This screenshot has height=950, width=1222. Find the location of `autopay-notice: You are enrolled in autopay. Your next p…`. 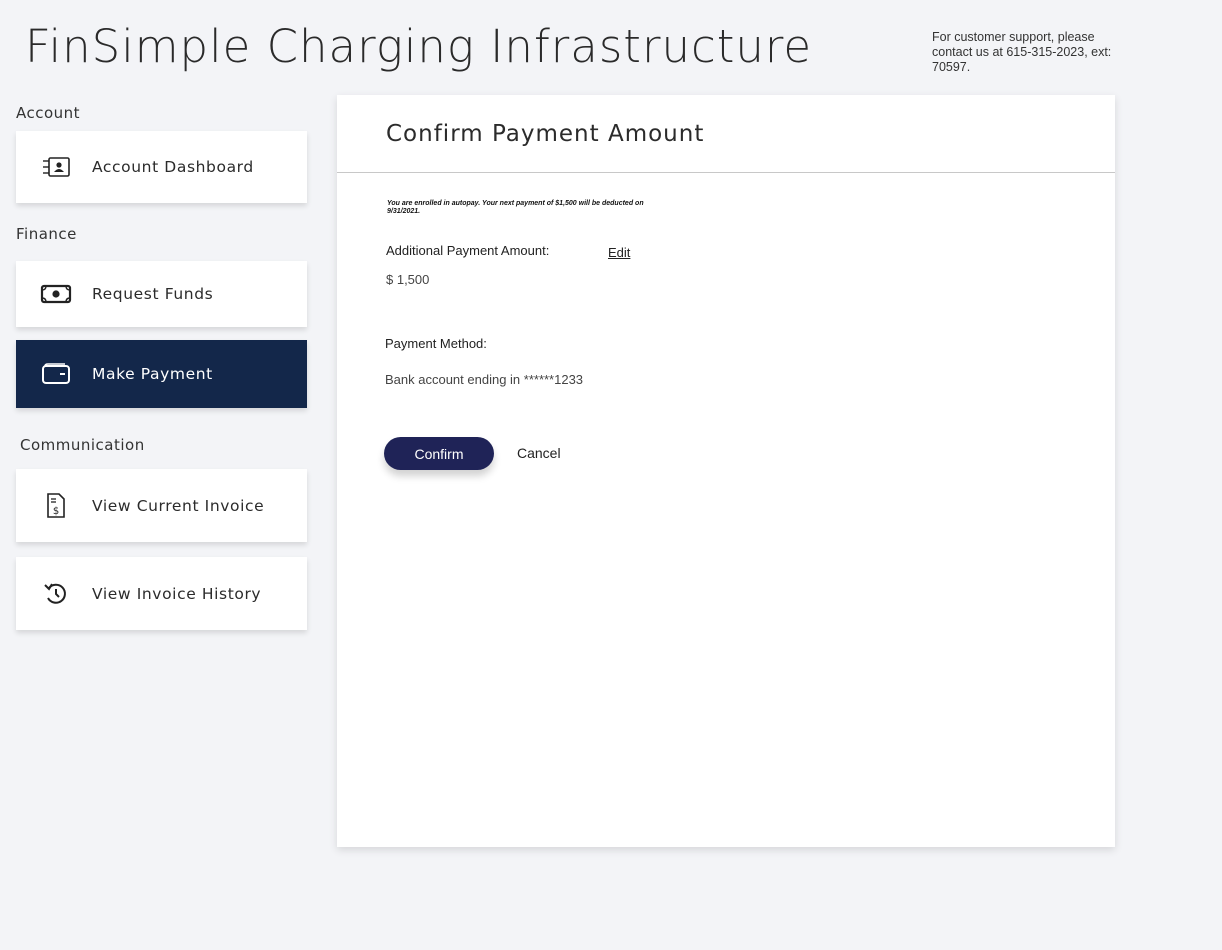

autopay-notice: You are enrolled in autopay. Your next p… is located at coordinates (515, 207).